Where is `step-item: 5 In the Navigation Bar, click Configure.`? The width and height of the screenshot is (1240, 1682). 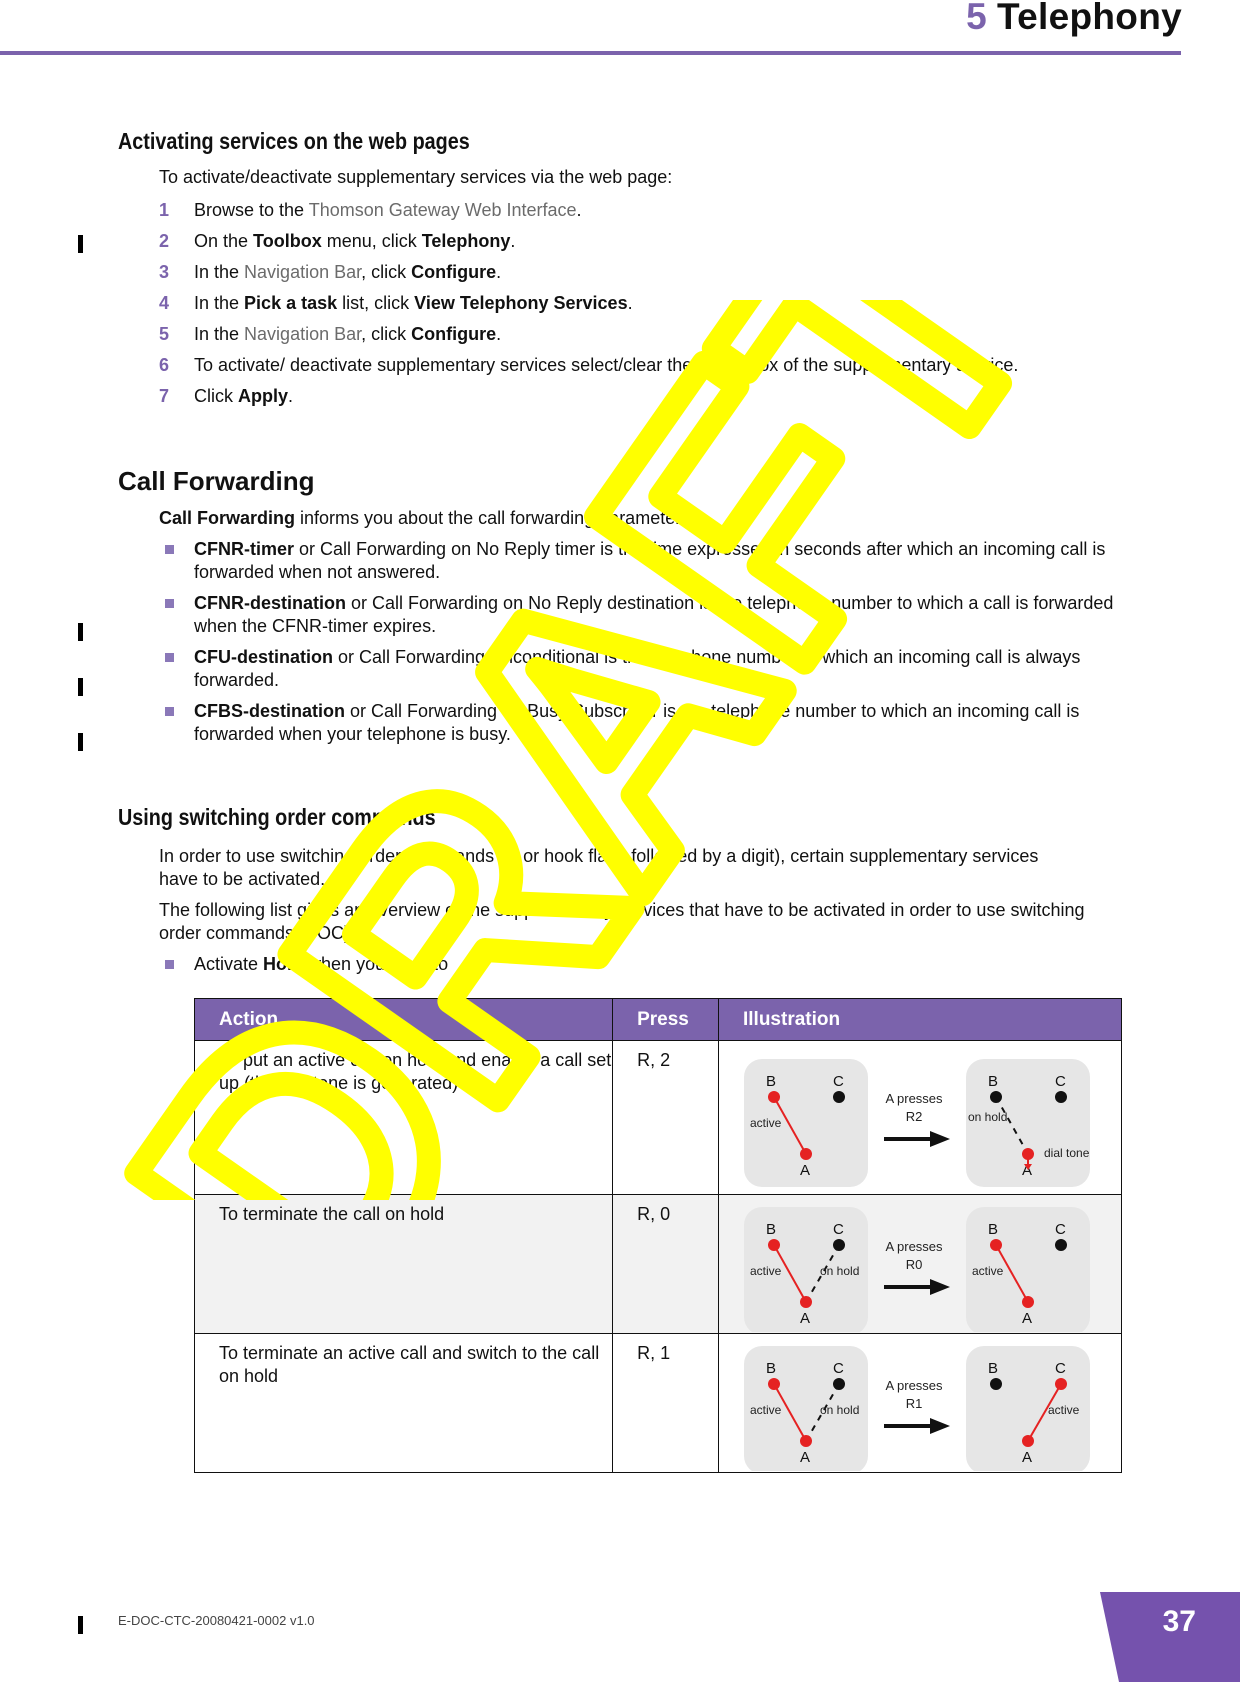
step-item: 5 In the Navigation Bar, click Configure. is located at coordinates (330, 334).